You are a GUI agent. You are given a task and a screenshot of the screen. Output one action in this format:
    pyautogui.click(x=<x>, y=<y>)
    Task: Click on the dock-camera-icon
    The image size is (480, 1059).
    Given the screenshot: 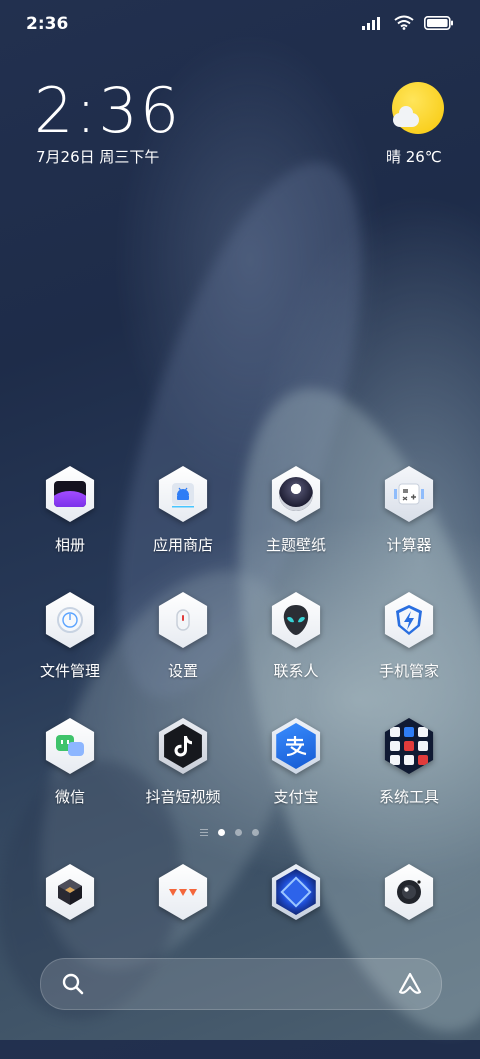 What is the action you would take?
    pyautogui.click(x=409, y=892)
    